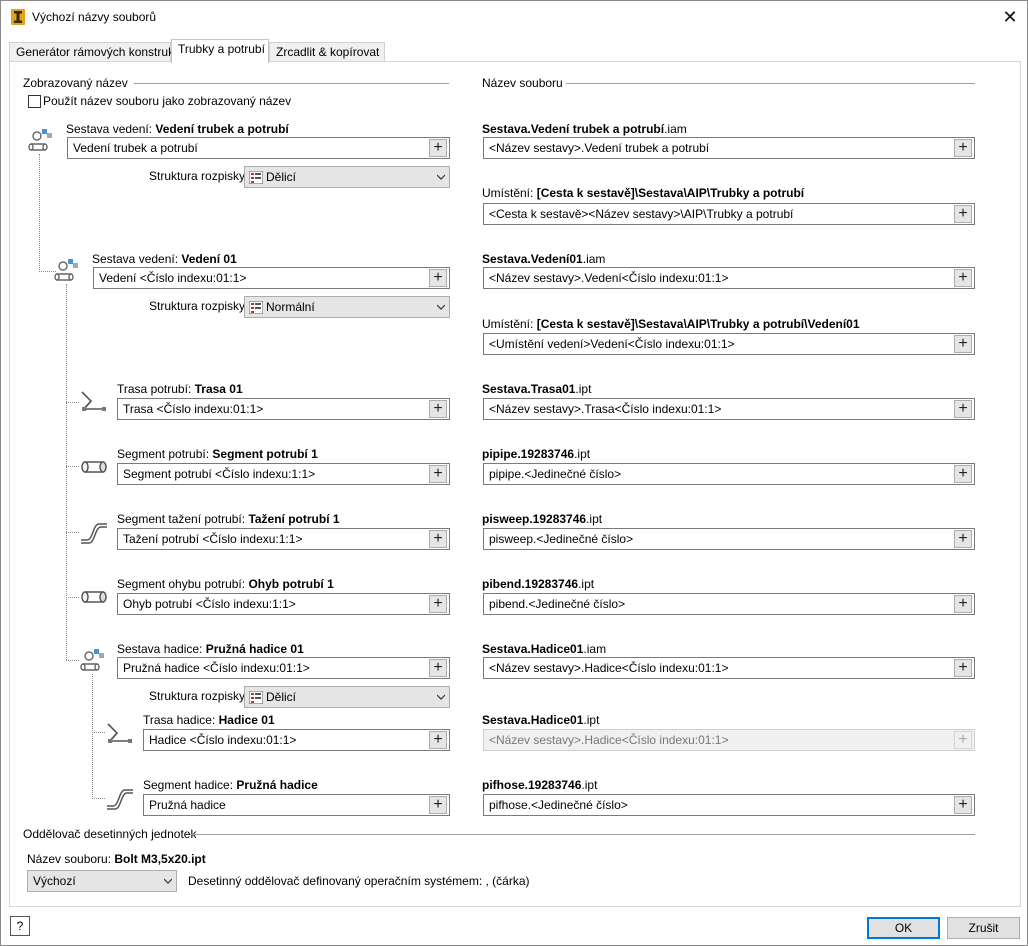  What do you see at coordinates (532, 259) in the screenshot?
I see `run-file-name: Sestava.Vedení01` at bounding box center [532, 259].